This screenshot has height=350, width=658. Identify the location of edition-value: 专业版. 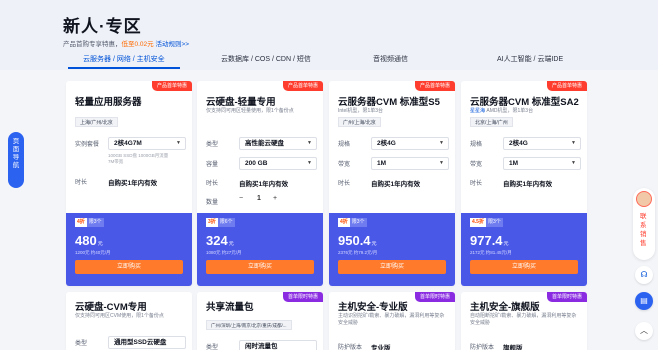
(381, 347).